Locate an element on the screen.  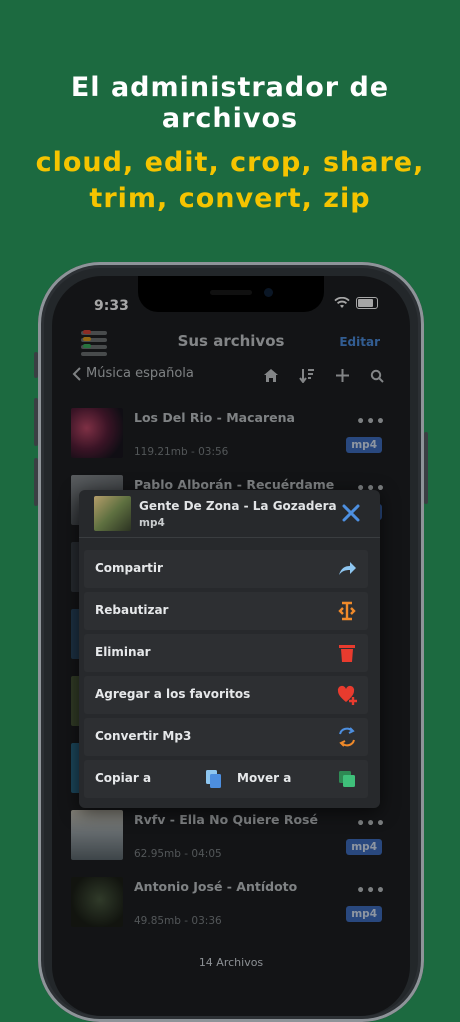
heart-plus-icon is located at coordinates (347, 695).